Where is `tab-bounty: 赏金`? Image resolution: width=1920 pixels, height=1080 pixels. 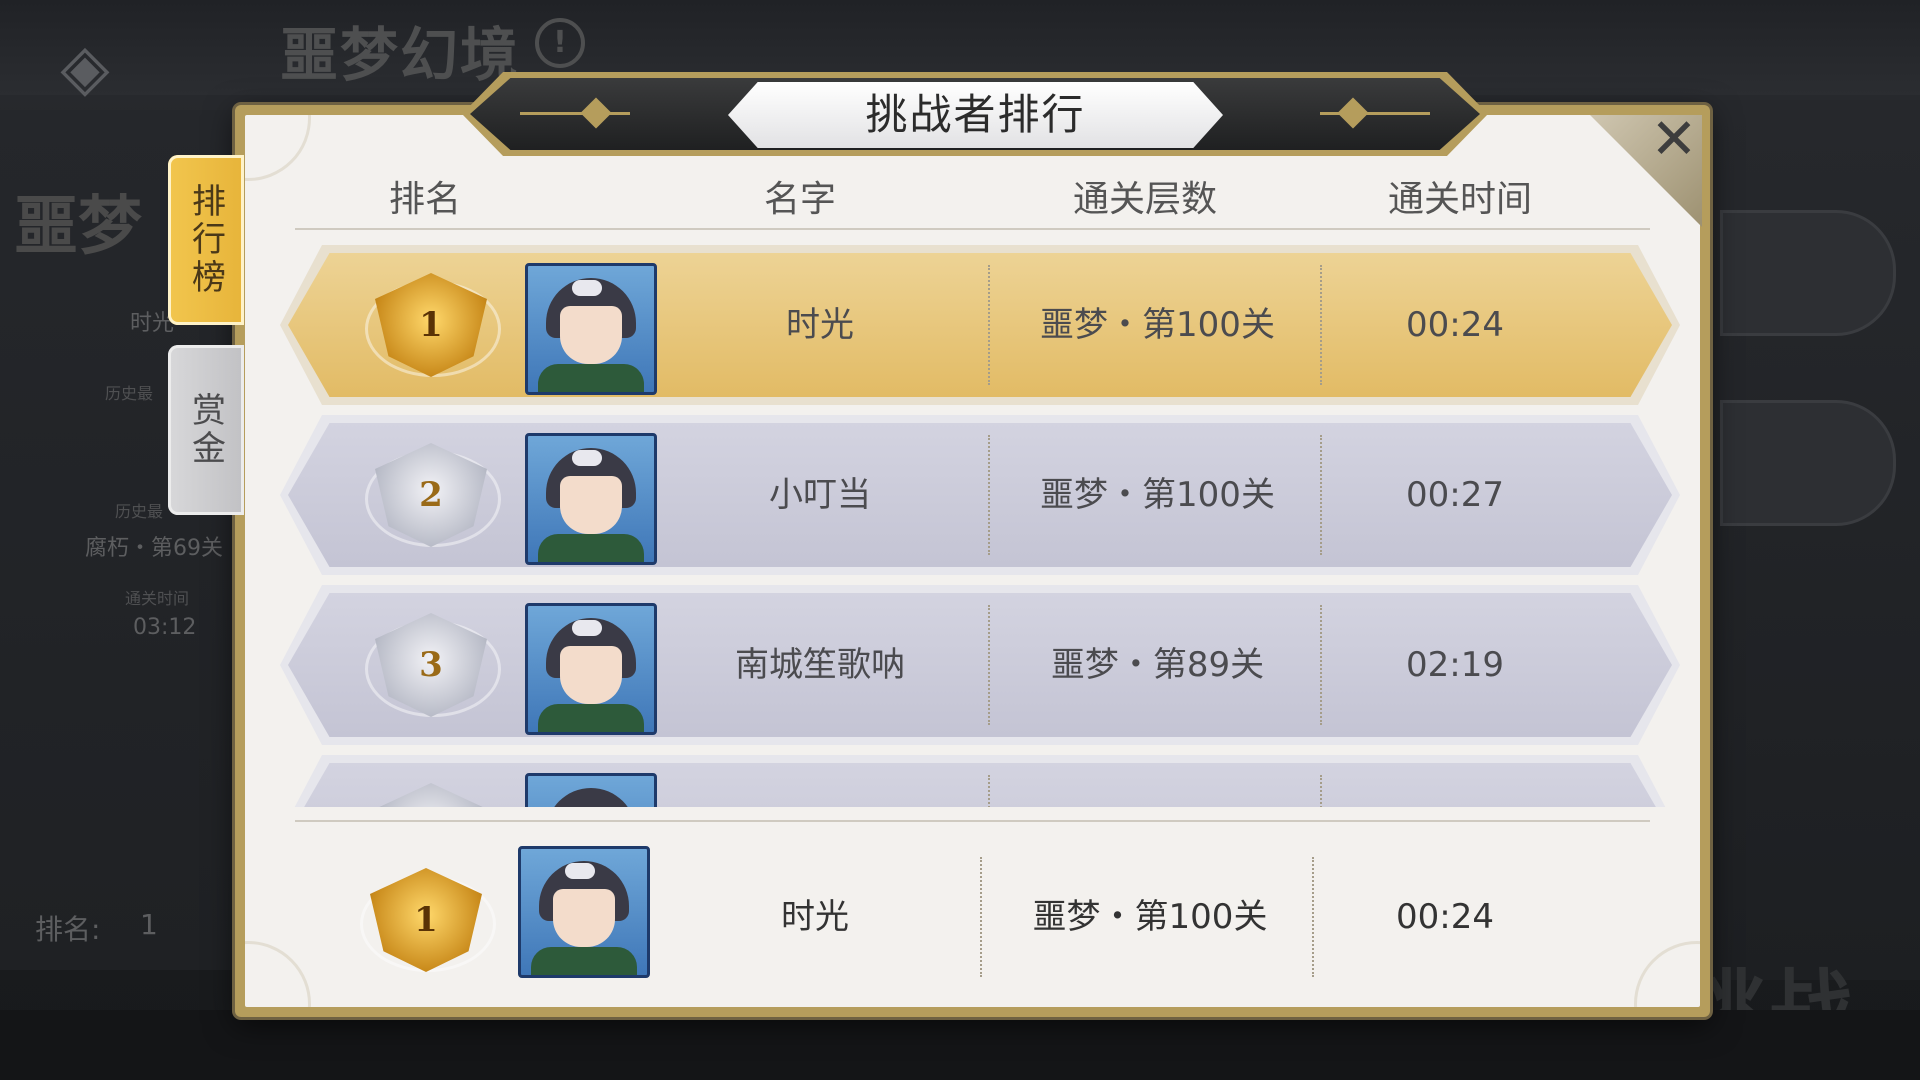
tab-bounty: 赏金 is located at coordinates (206, 430).